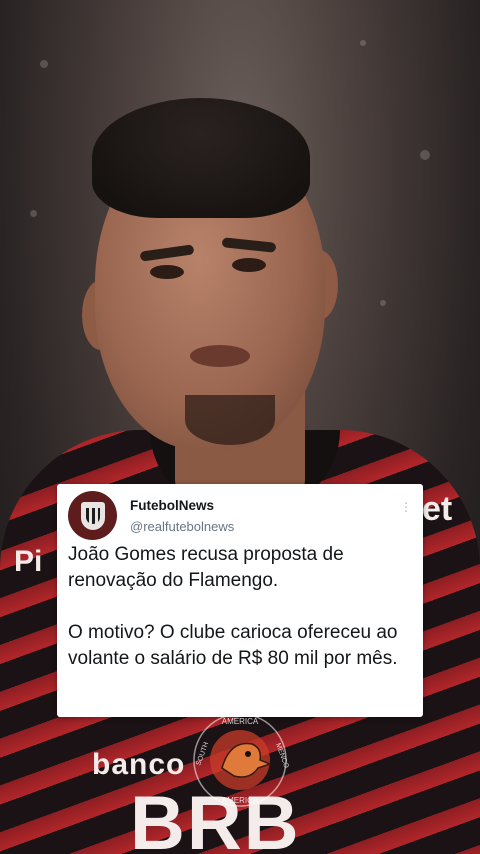 This screenshot has width=480, height=854. What do you see at coordinates (437, 509) in the screenshot?
I see `jersey-text-right: et` at bounding box center [437, 509].